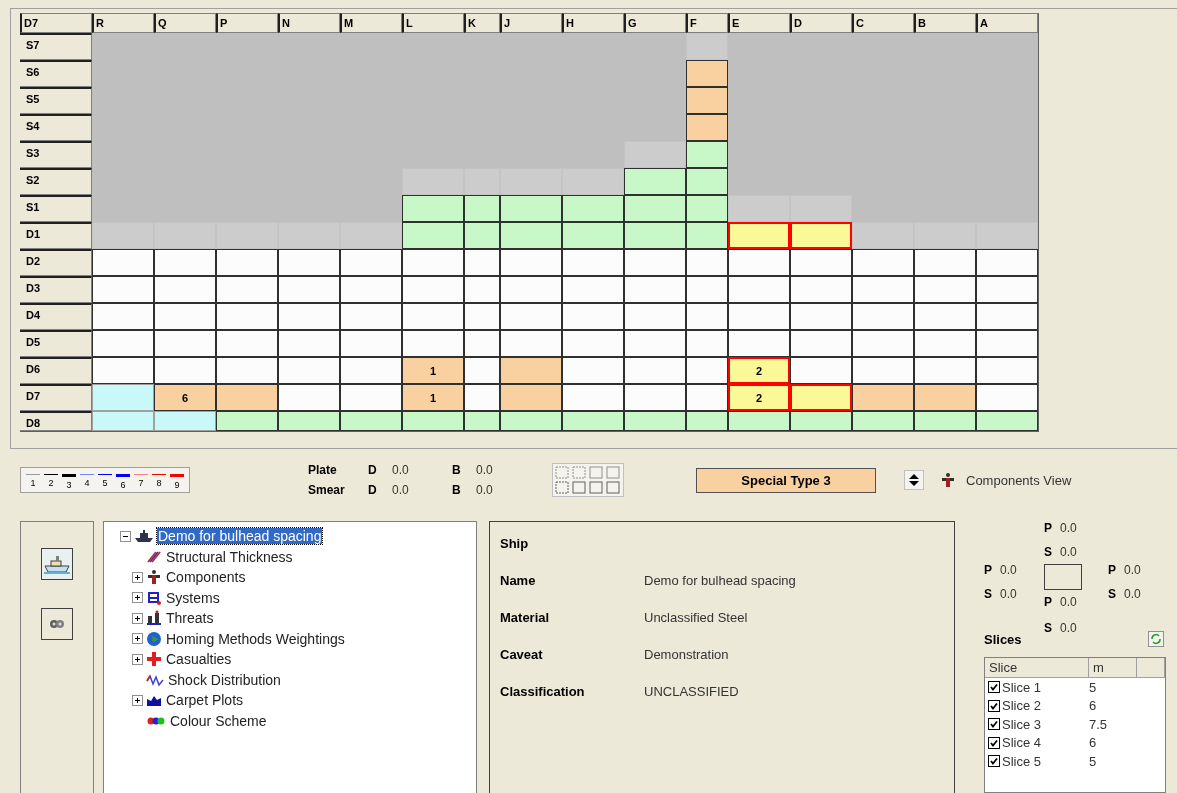 The image size is (1177, 793). What do you see at coordinates (1113, 668) in the screenshot?
I see `column-header: m` at bounding box center [1113, 668].